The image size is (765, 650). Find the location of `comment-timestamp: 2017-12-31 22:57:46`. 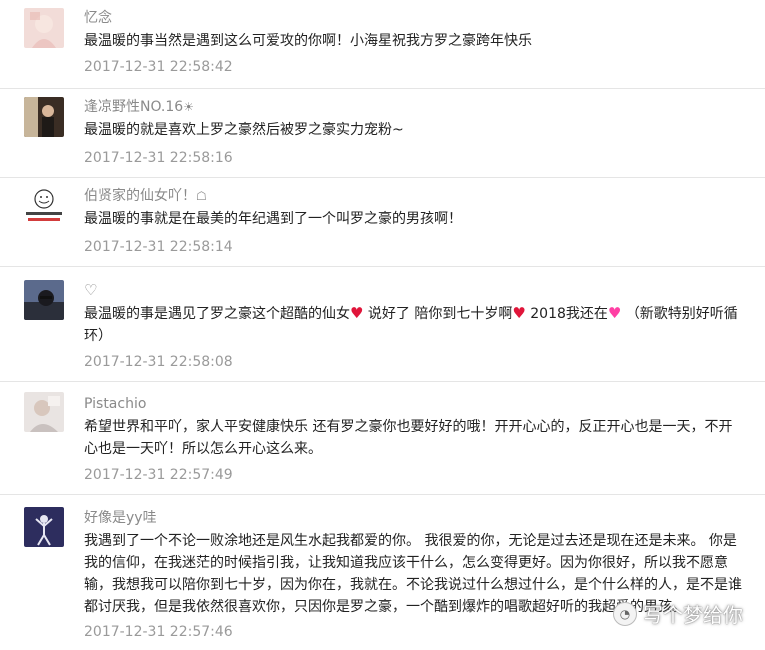

comment-timestamp: 2017-12-31 22:57:46 is located at coordinates (158, 632).